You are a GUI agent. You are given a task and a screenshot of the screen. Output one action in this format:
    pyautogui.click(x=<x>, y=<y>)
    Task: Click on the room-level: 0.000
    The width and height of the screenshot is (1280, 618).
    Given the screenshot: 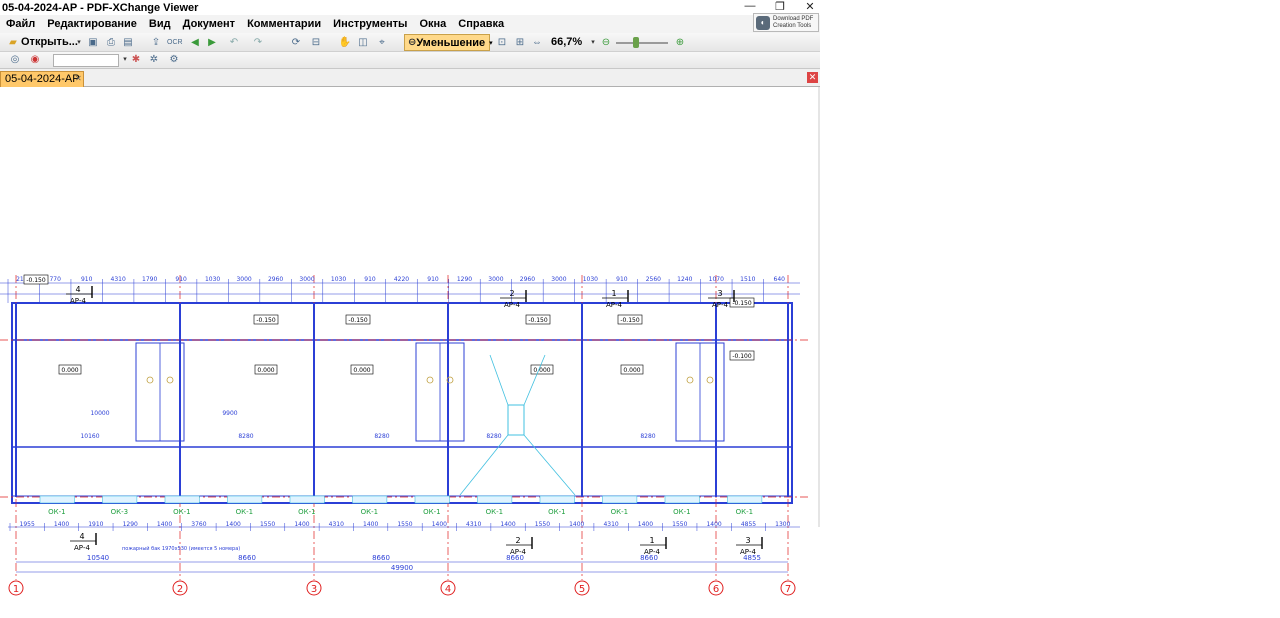 What is the action you would take?
    pyautogui.click(x=265, y=370)
    